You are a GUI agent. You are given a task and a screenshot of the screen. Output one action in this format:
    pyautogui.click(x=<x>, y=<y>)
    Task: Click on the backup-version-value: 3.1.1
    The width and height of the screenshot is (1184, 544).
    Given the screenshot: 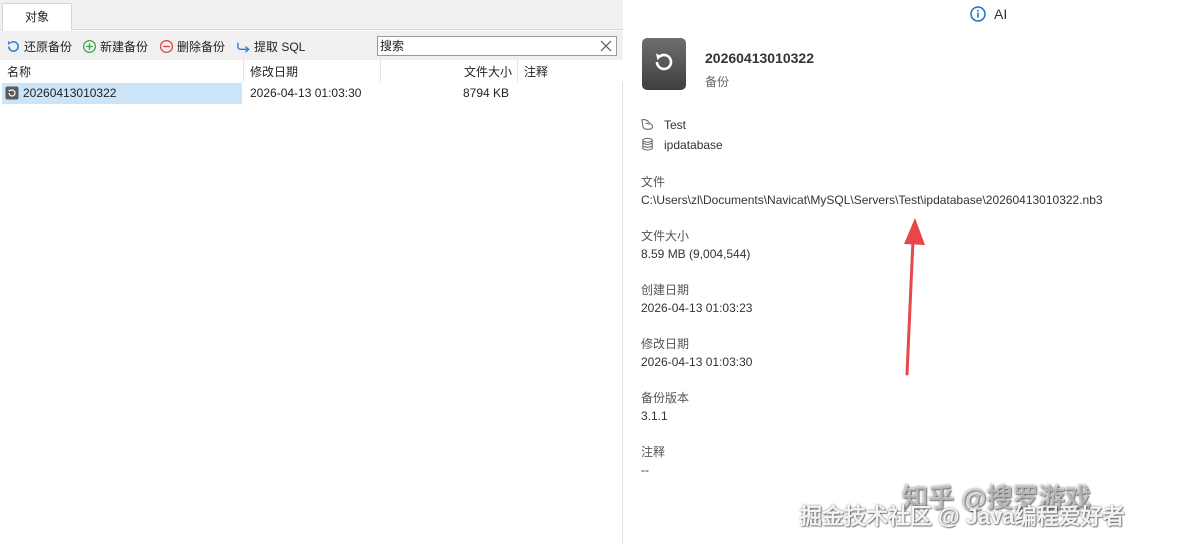 What is the action you would take?
    pyautogui.click(x=654, y=416)
    